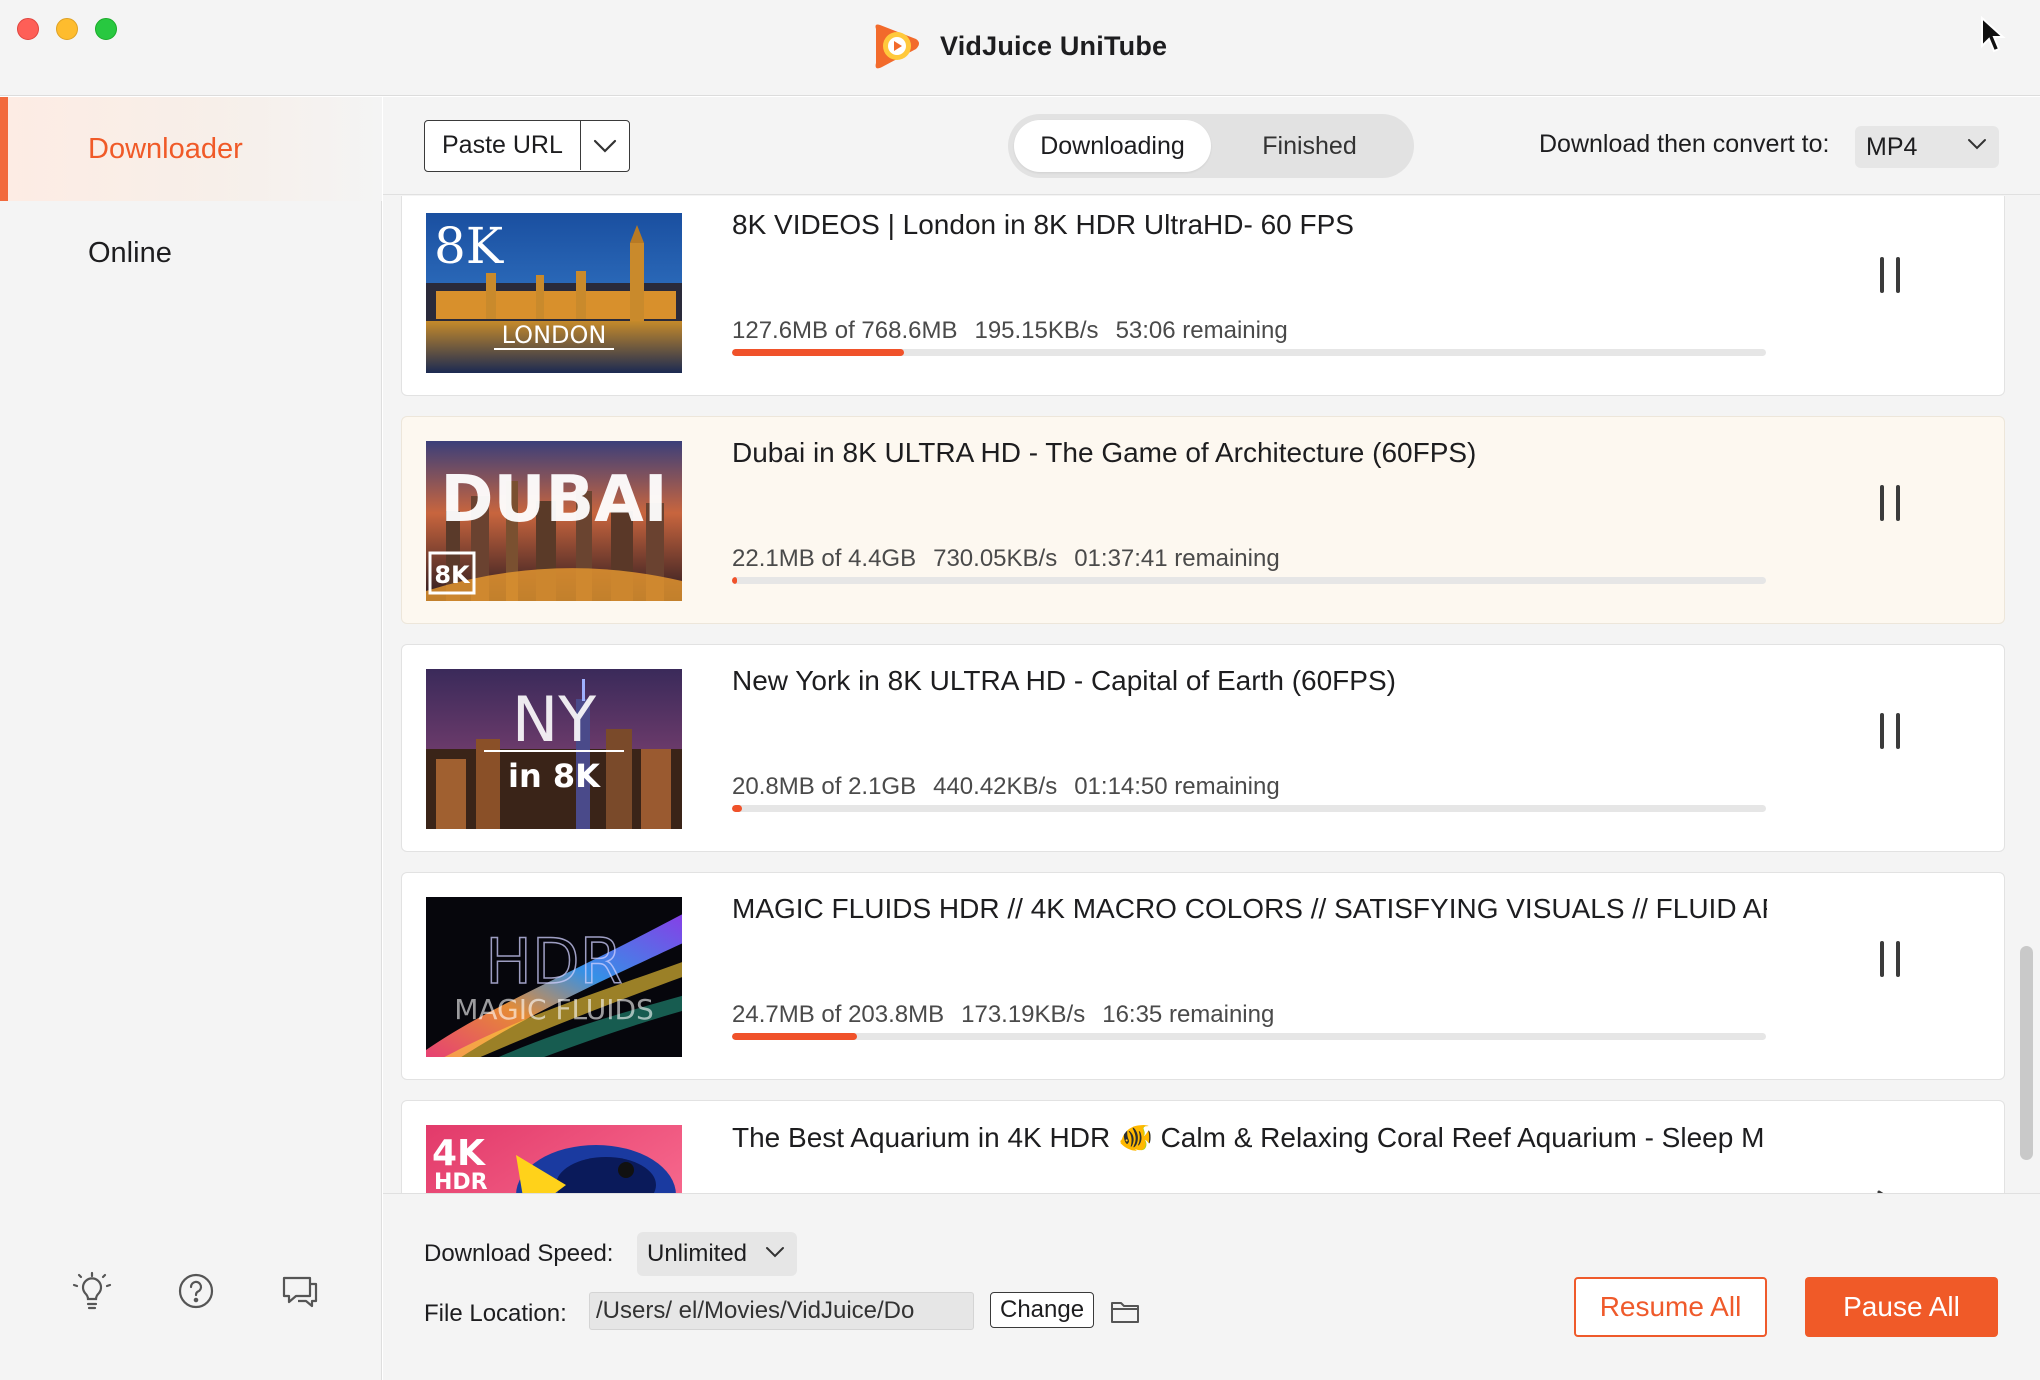 The width and height of the screenshot is (2040, 1380). Describe the element at coordinates (554, 293) in the screenshot. I see `video-thumbnail: 8K LONDON` at that location.